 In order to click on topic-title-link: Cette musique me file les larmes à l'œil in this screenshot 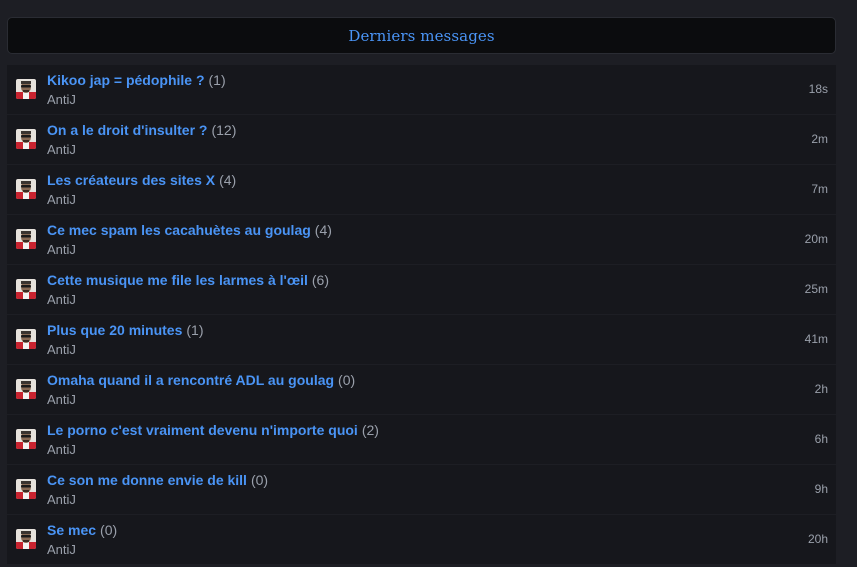, I will do `click(177, 280)`.